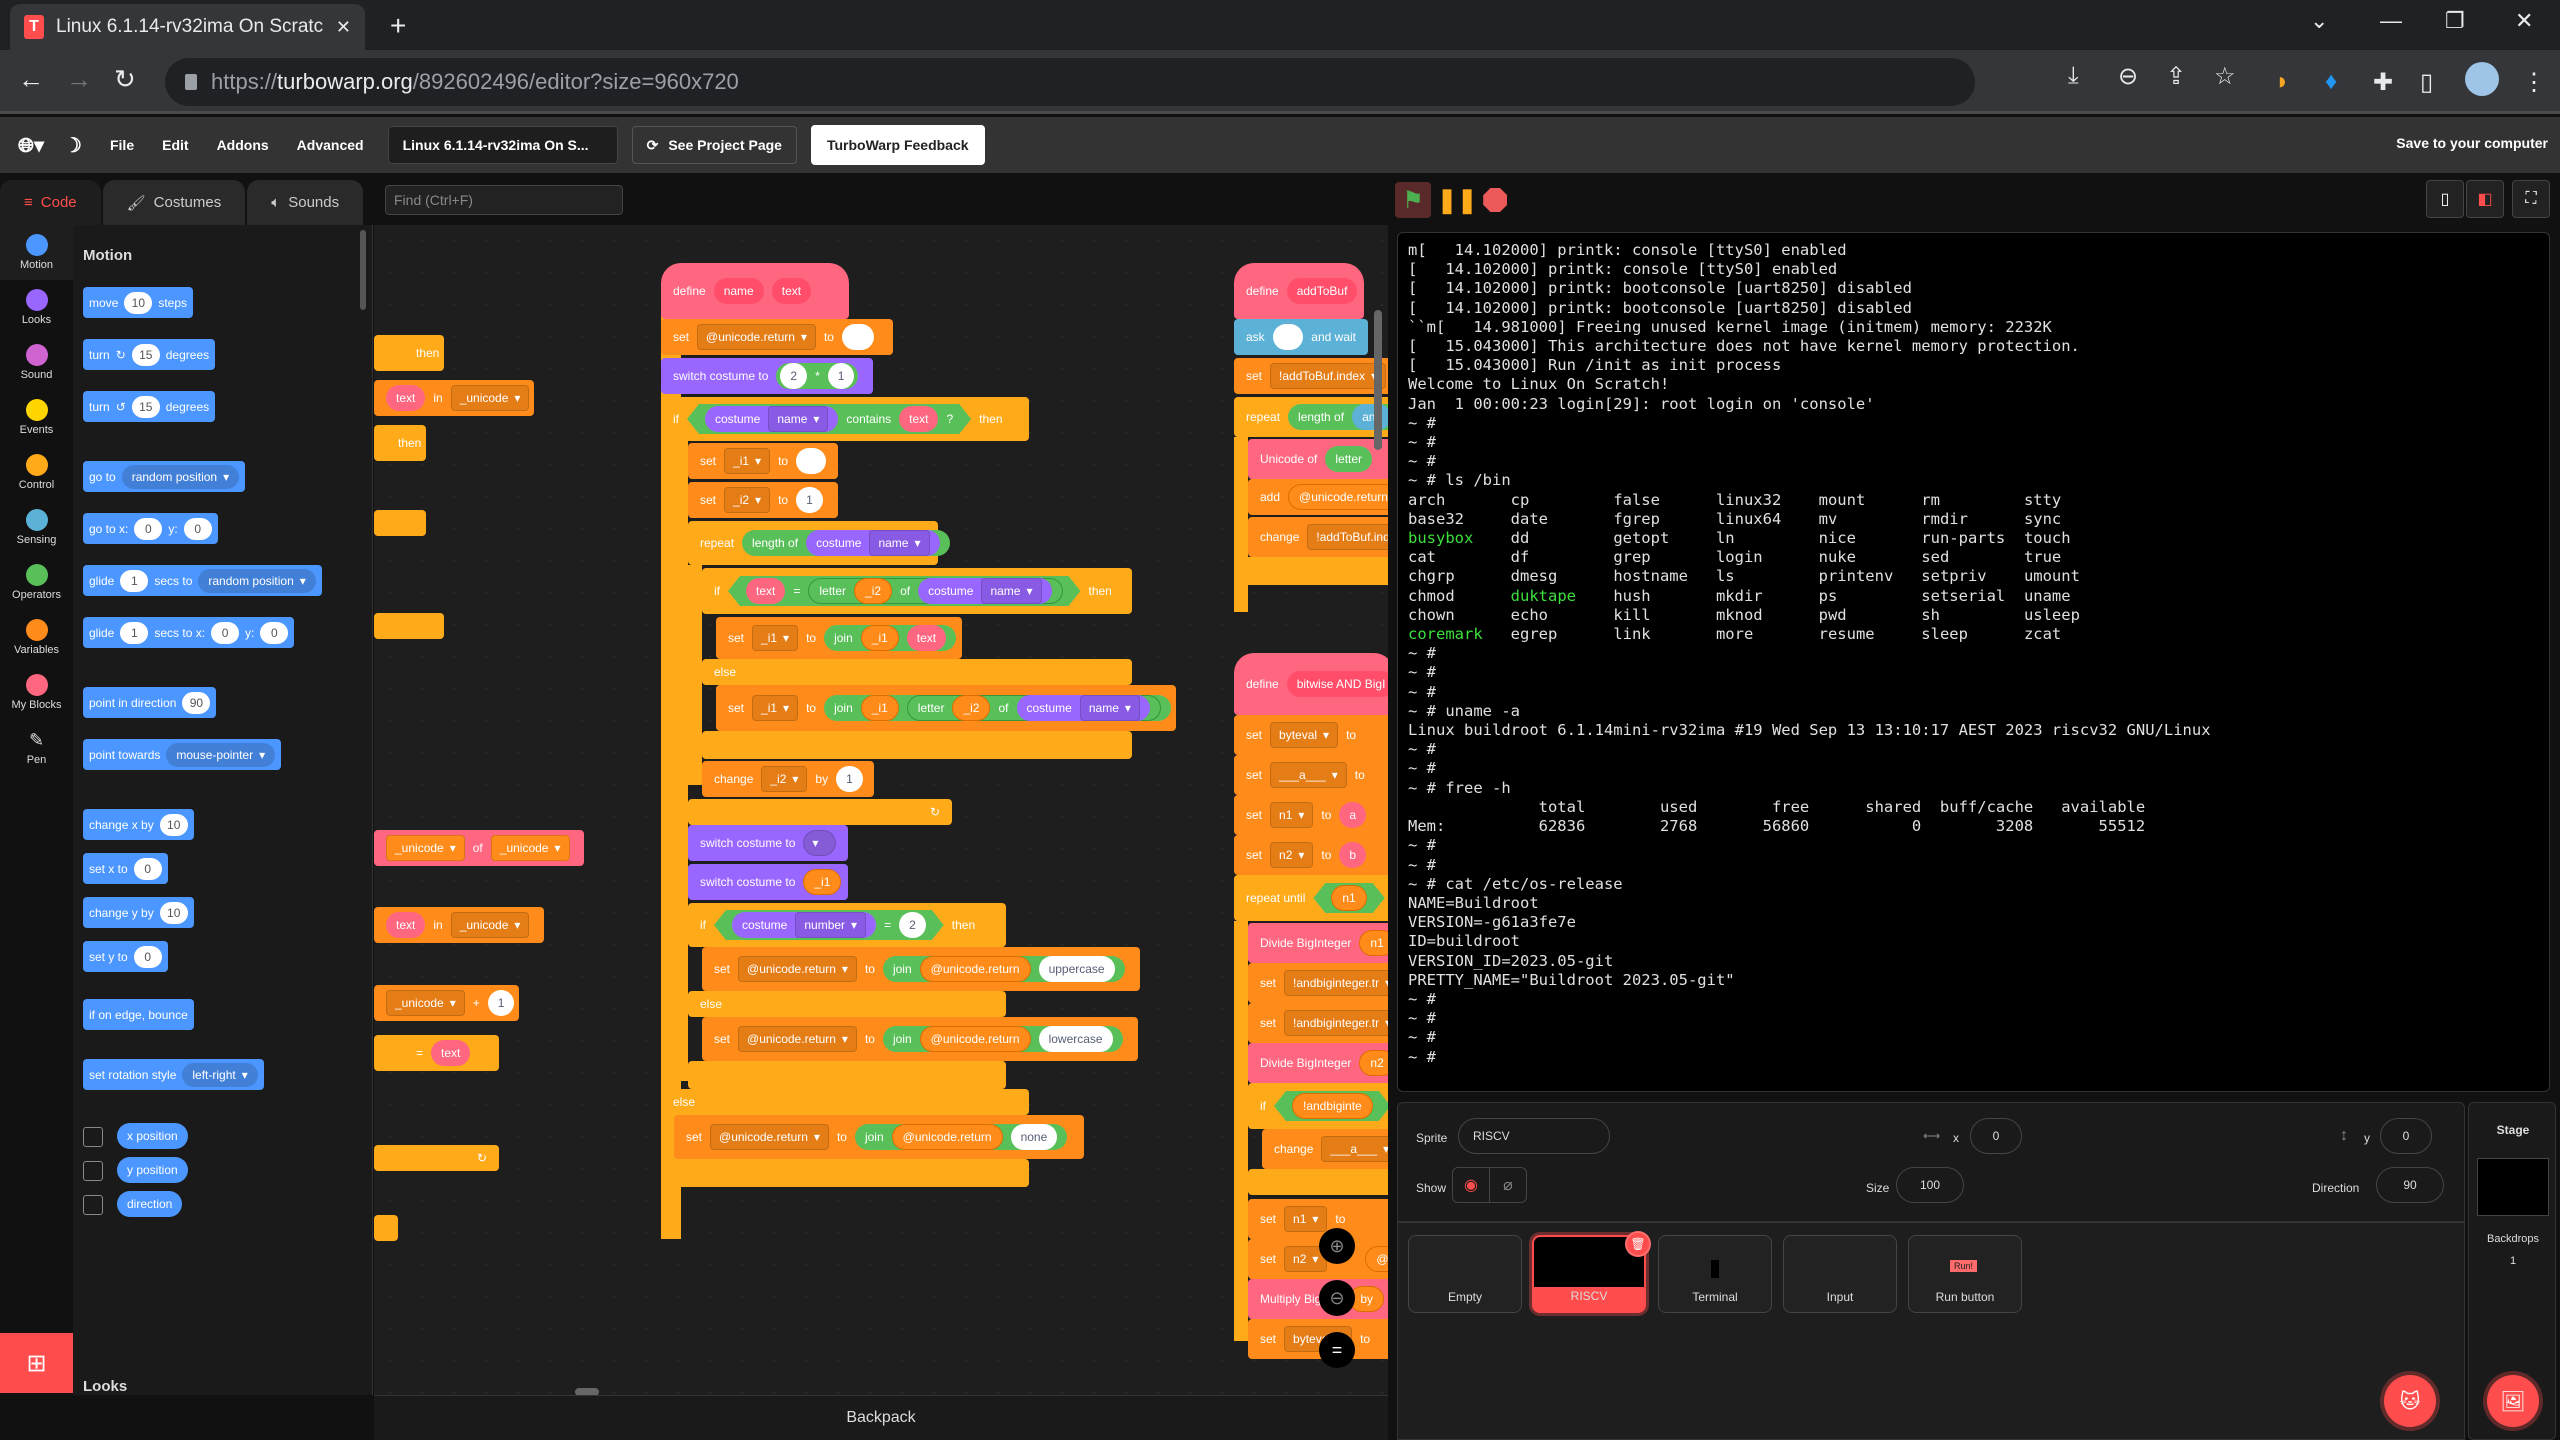 The width and height of the screenshot is (2560, 1440). Describe the element at coordinates (1318, 1259) in the screenshot. I see `set-n2-at: setn2@d` at that location.